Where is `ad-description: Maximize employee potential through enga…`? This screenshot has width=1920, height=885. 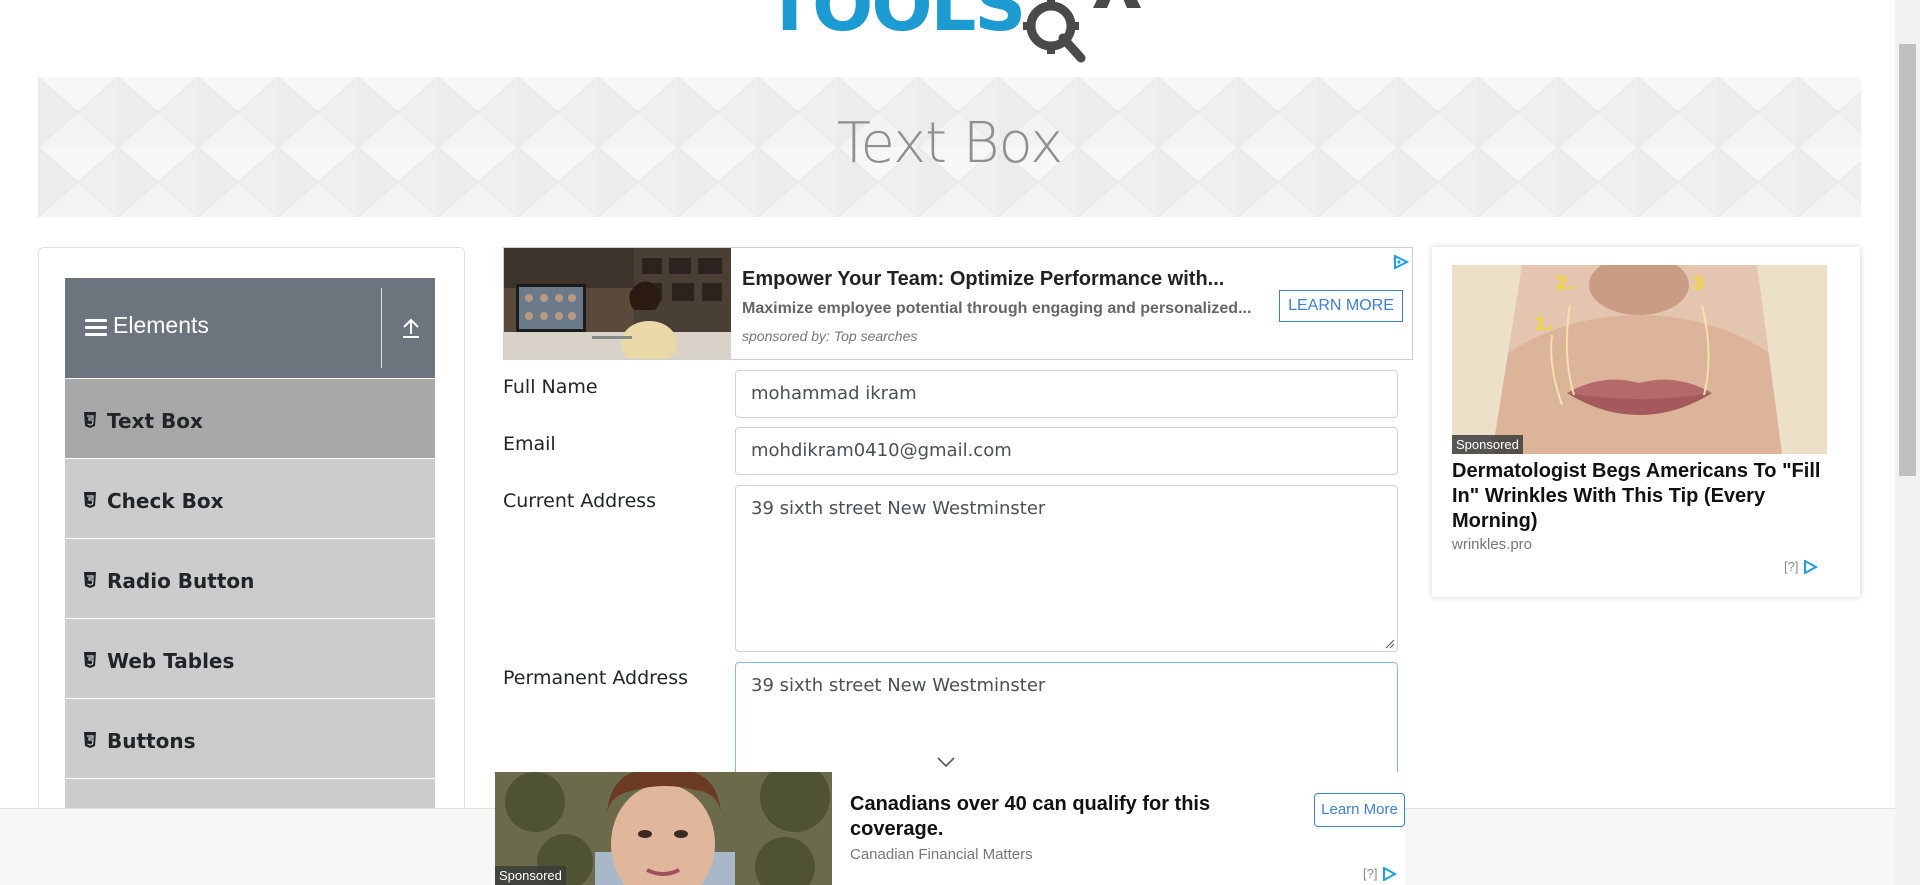
ad-description: Maximize employee potential through enga… is located at coordinates (997, 308).